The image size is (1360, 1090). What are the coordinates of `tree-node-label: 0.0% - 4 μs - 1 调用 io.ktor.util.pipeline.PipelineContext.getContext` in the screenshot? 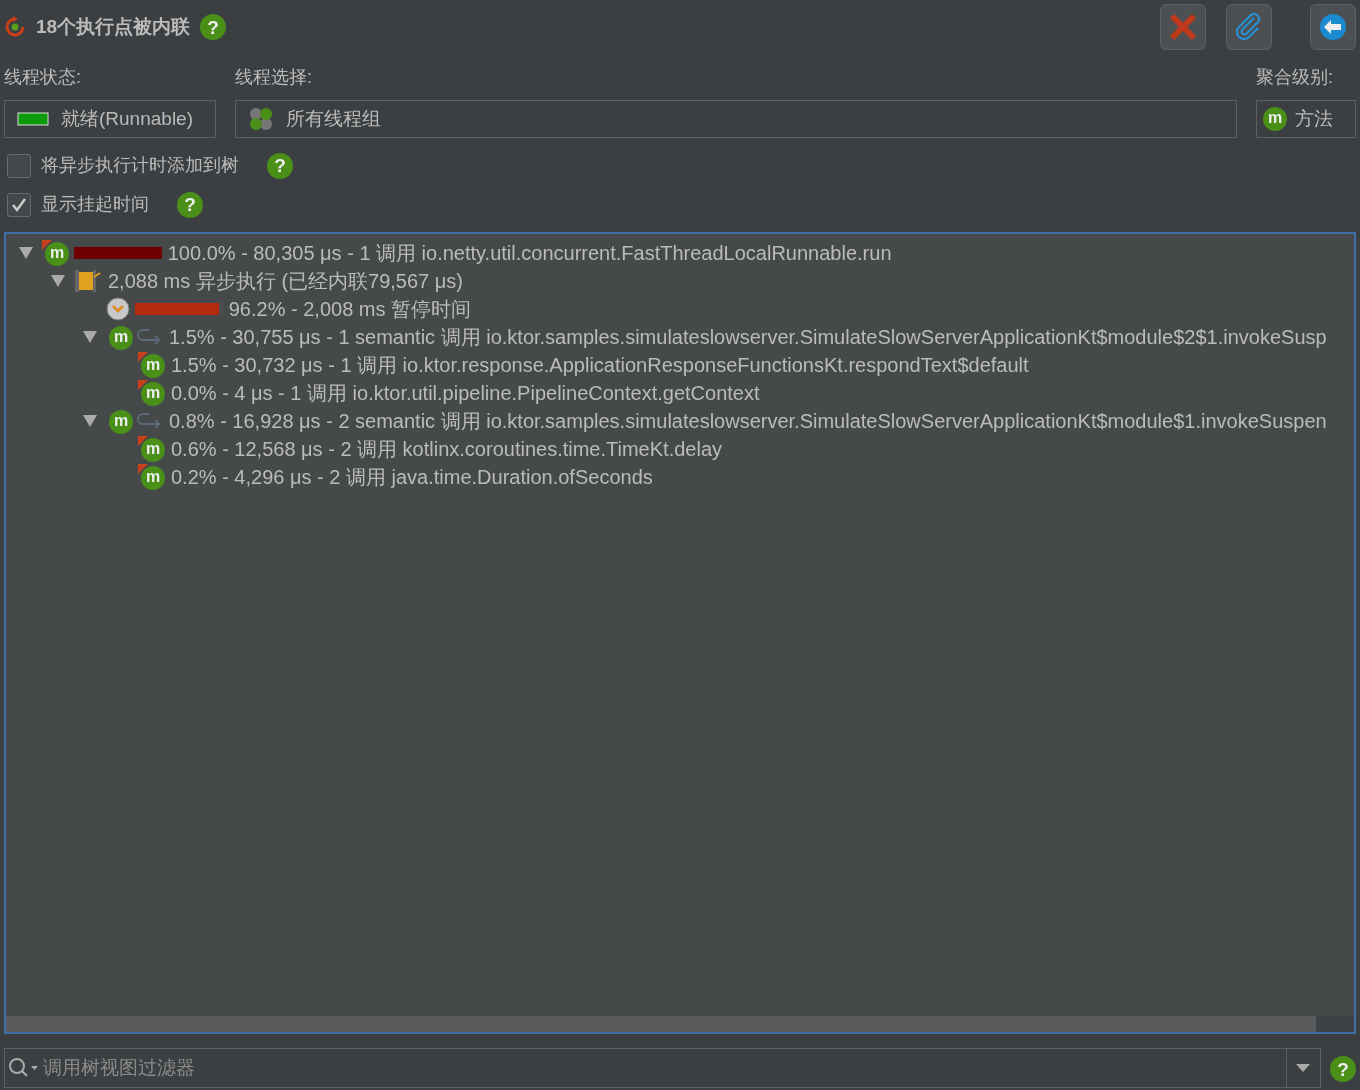 It's located at (465, 393).